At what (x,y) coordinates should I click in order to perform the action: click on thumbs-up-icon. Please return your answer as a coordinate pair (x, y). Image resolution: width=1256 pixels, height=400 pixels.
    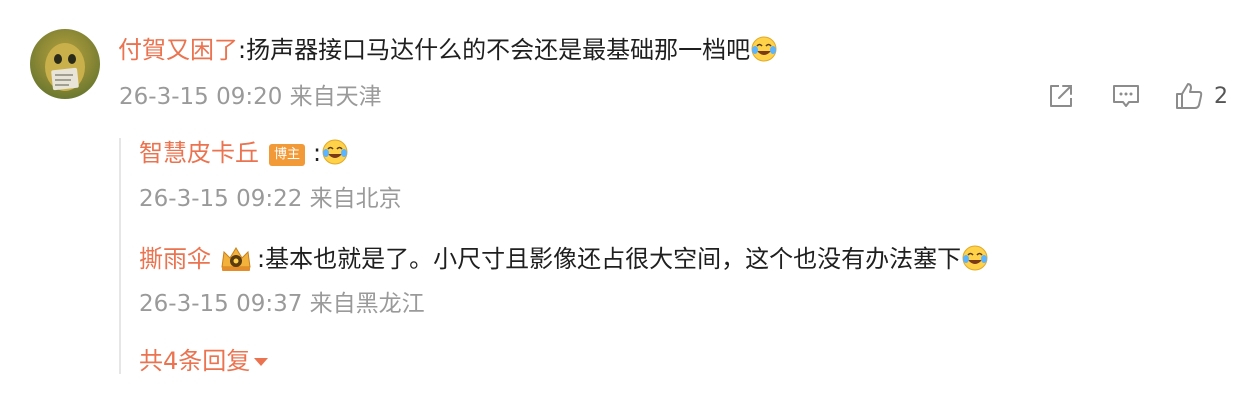
    Looking at the image, I should click on (1189, 96).